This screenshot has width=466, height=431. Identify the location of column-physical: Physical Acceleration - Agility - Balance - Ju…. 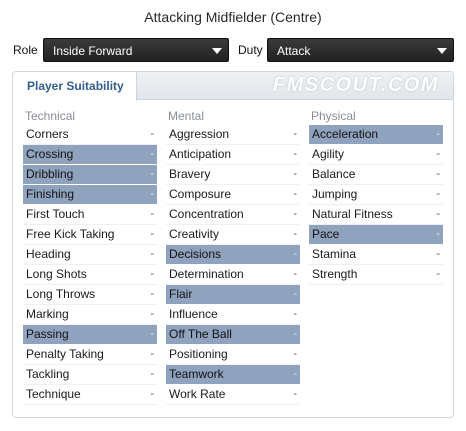
(376, 196).